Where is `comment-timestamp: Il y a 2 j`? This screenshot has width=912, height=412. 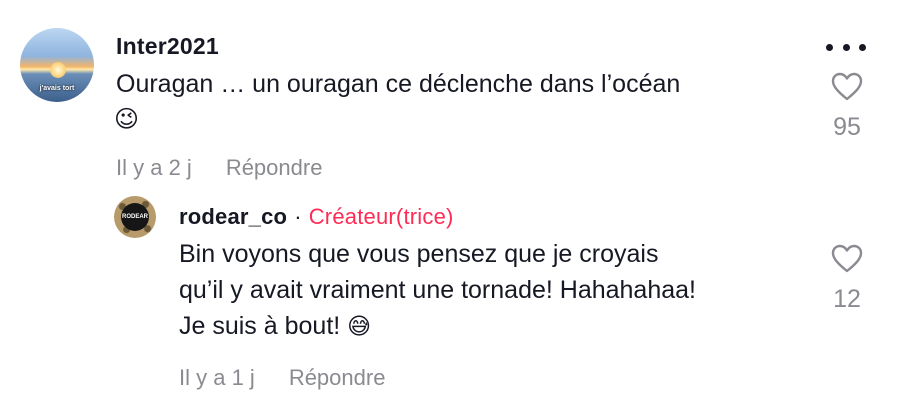 comment-timestamp: Il y a 2 j is located at coordinates (154, 167).